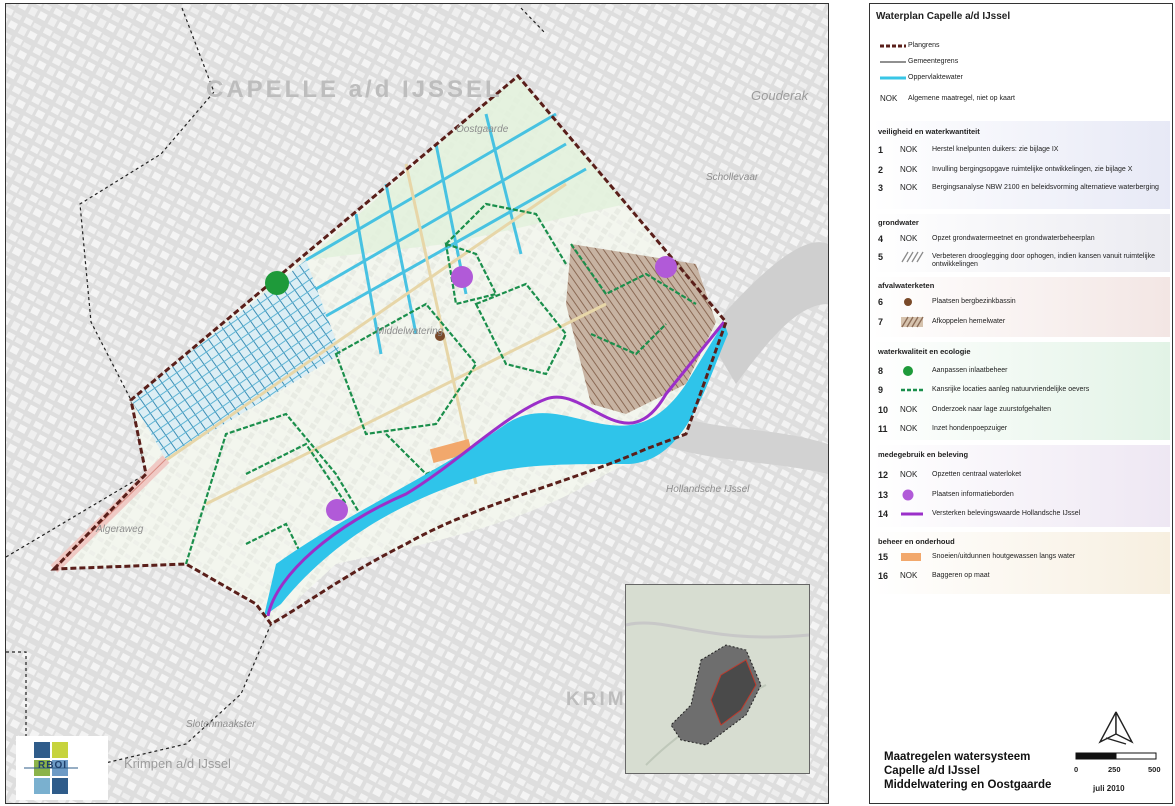 This screenshot has width=1175, height=806. What do you see at coordinates (906, 285) in the screenshot?
I see `section-heading: afvalwaterketen` at bounding box center [906, 285].